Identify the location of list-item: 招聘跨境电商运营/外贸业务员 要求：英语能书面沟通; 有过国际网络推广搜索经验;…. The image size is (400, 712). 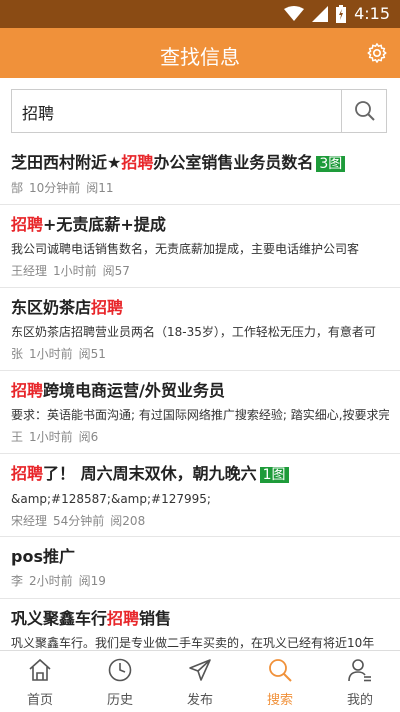
(200, 412).